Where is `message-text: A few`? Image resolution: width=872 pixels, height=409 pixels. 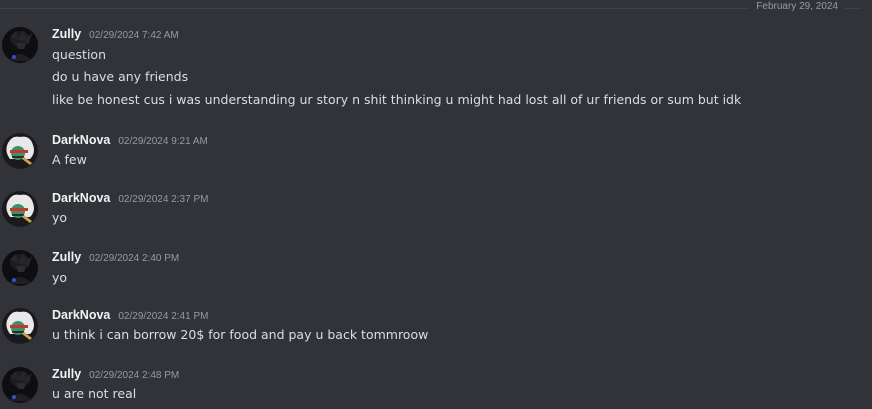
message-text: A few is located at coordinates (69, 159).